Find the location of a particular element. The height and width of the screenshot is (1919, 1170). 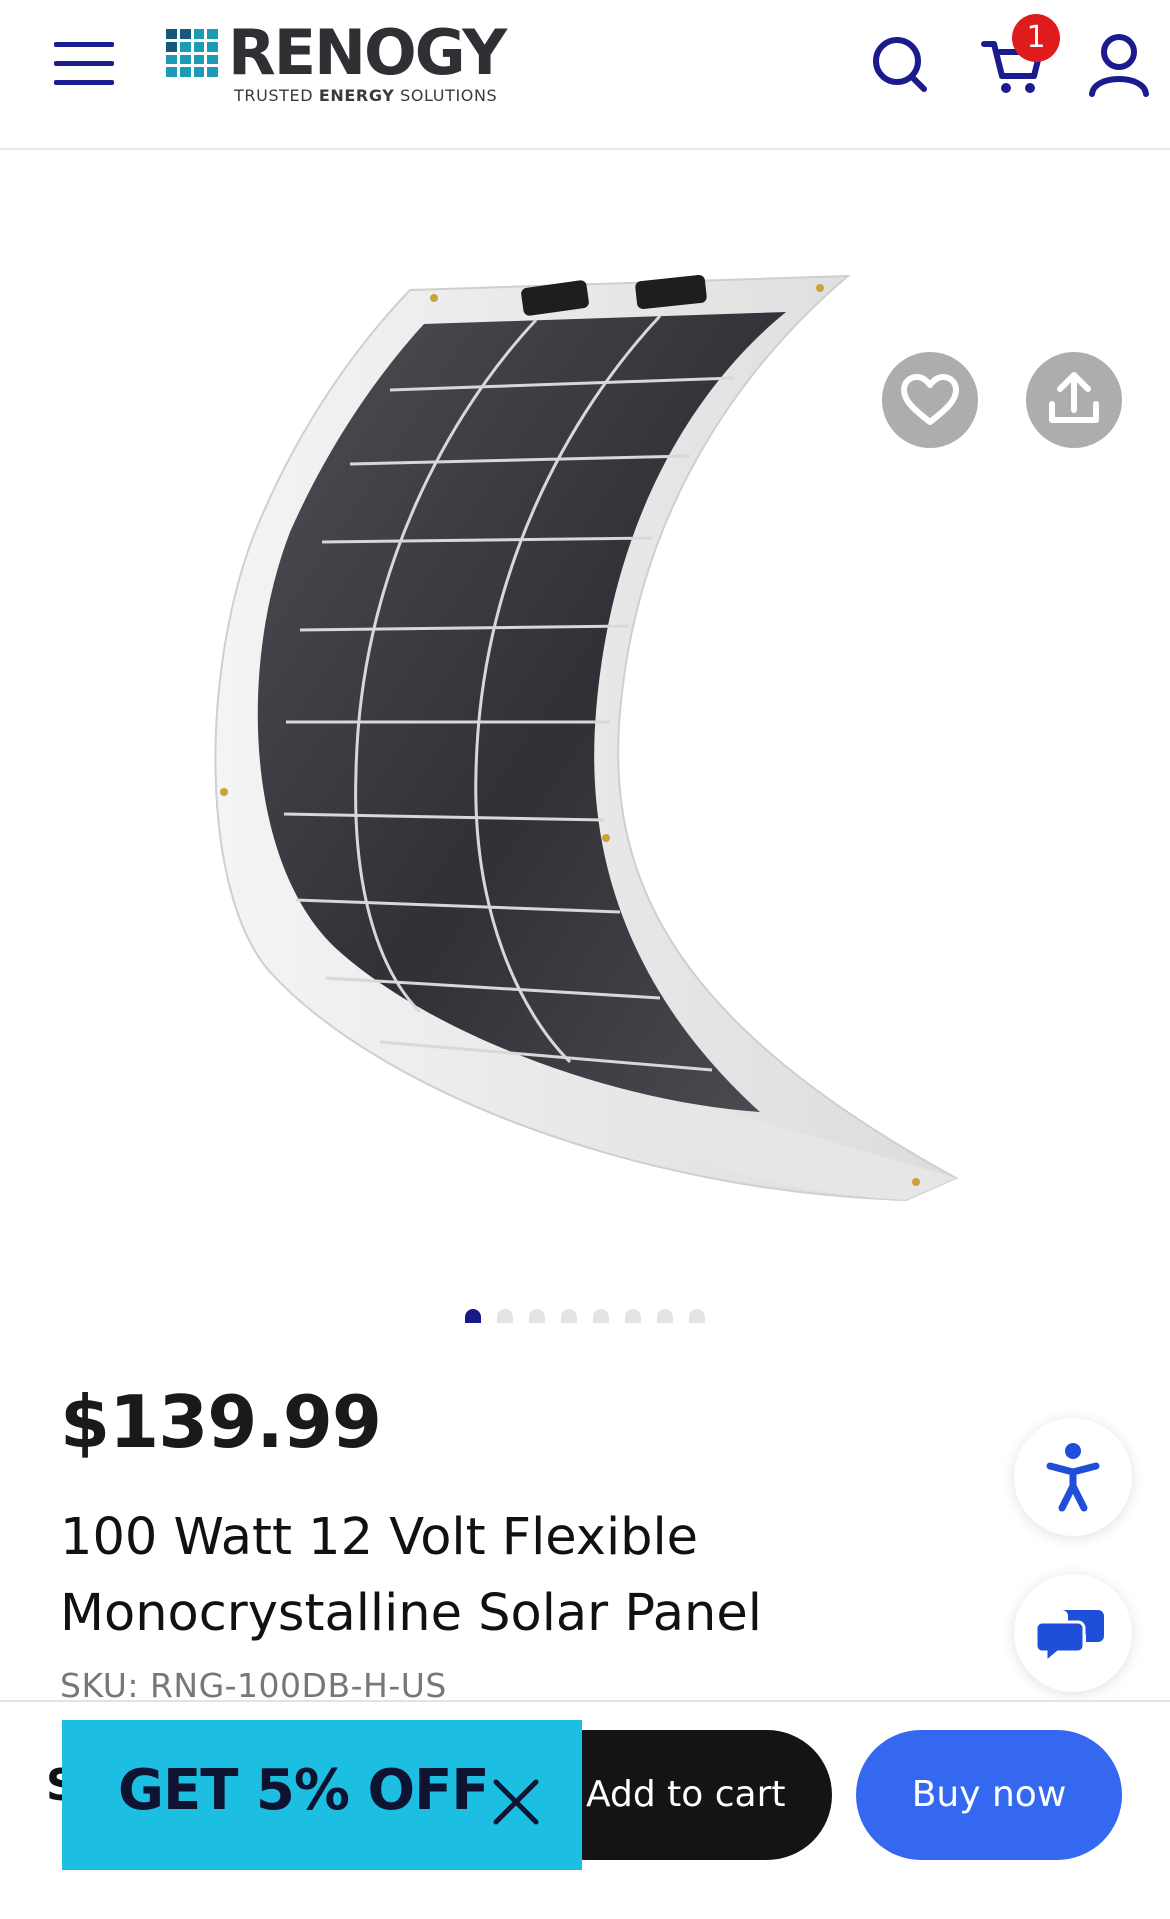

brand-name: RENOGY is located at coordinates (367, 52).